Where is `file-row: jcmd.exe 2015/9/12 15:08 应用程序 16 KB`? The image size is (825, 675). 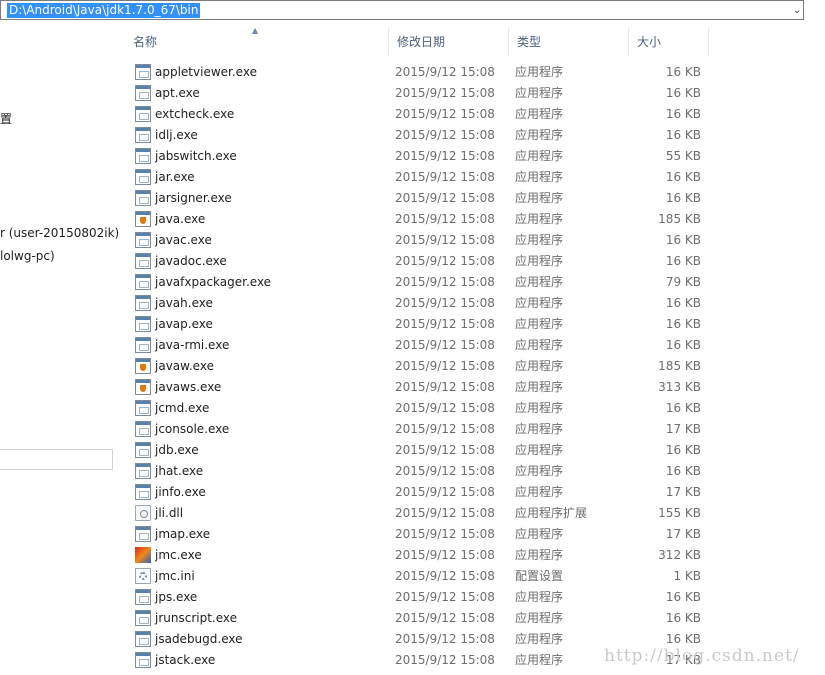
file-row: jcmd.exe 2015/9/12 15:08 应用程序 16 KB is located at coordinates (425, 408).